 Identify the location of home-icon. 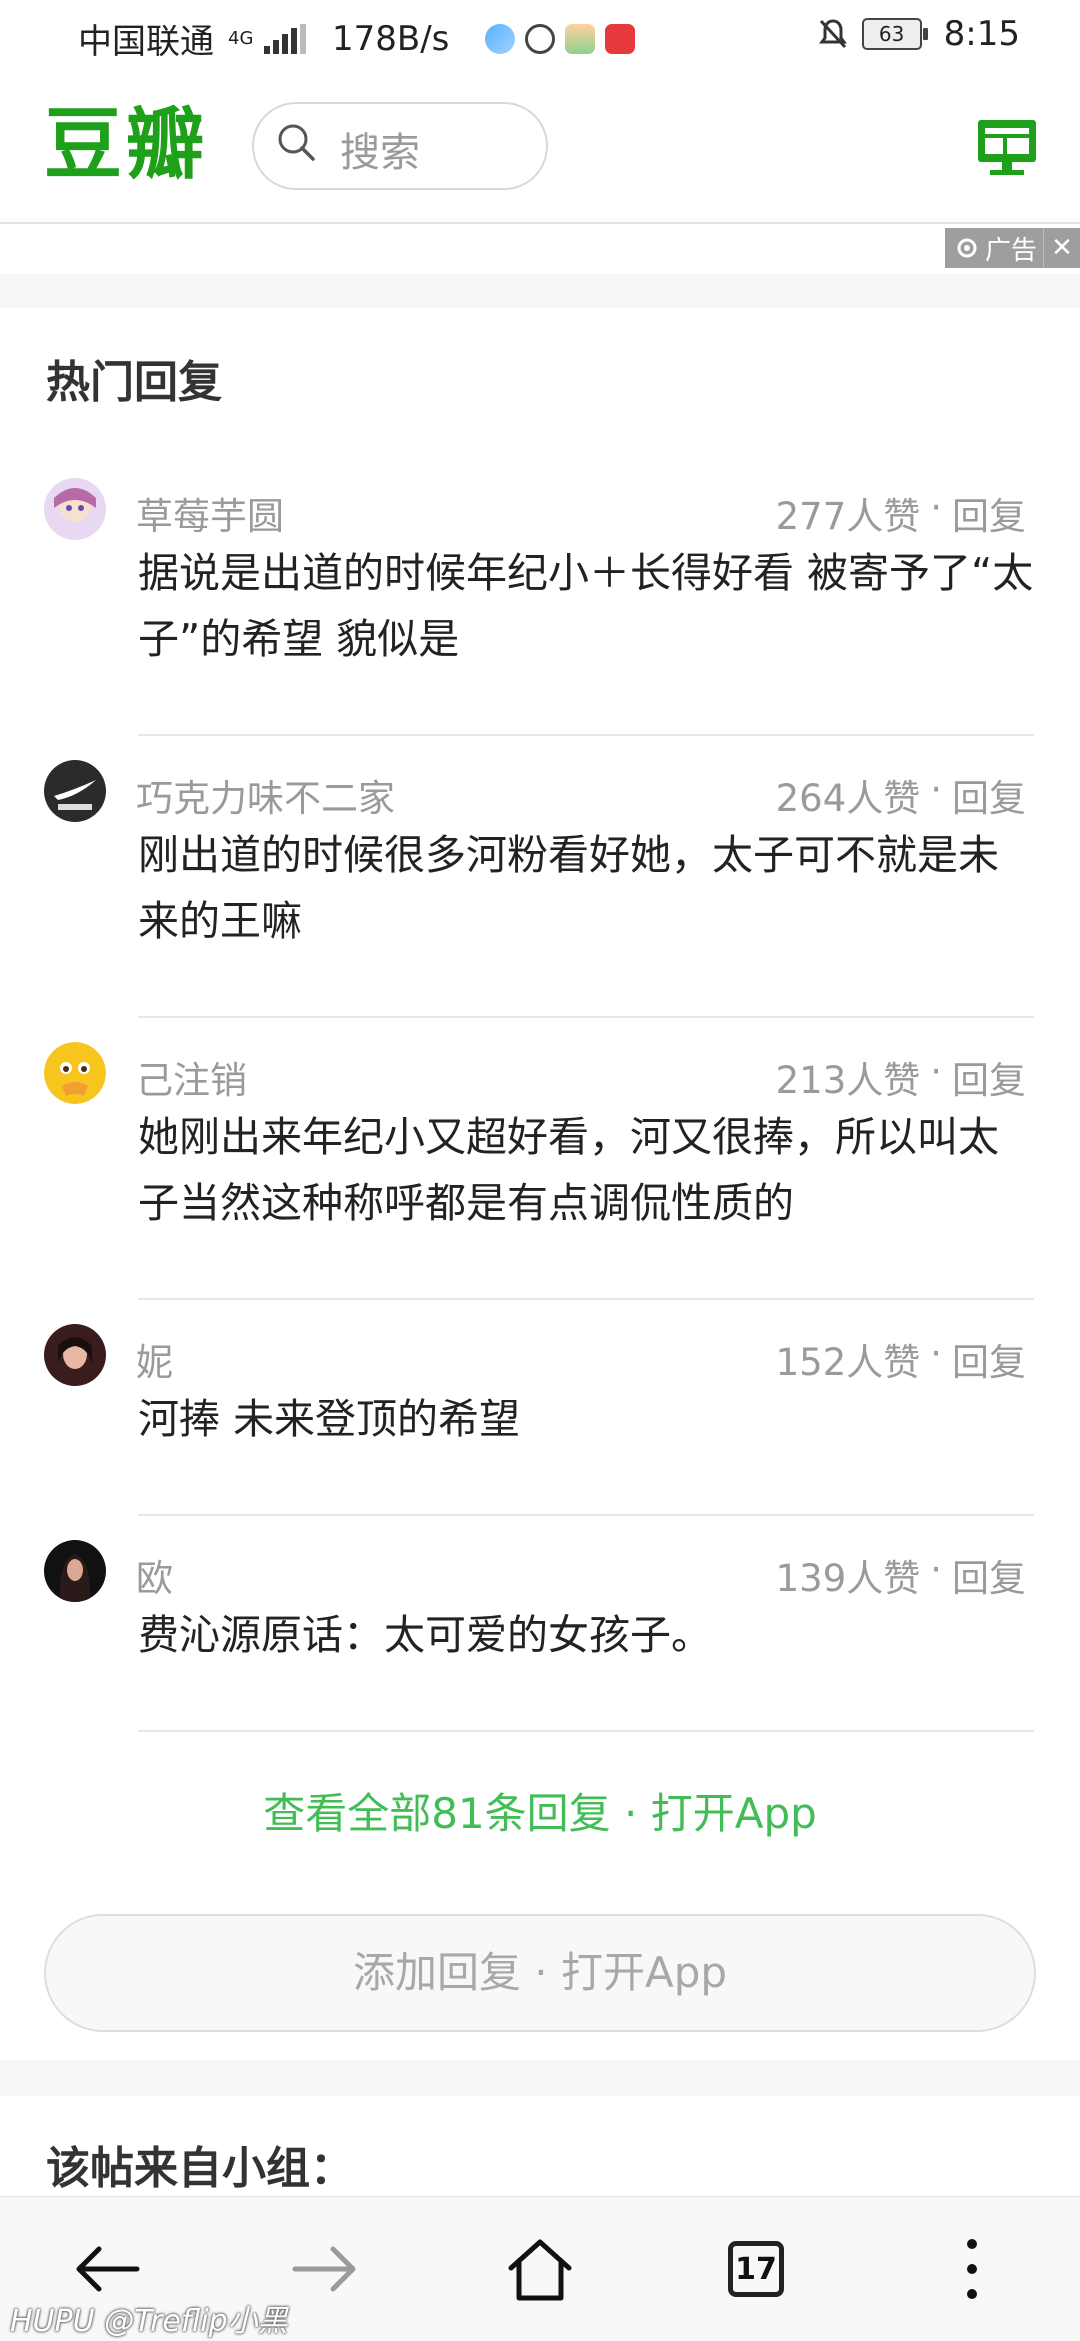
(540, 2270).